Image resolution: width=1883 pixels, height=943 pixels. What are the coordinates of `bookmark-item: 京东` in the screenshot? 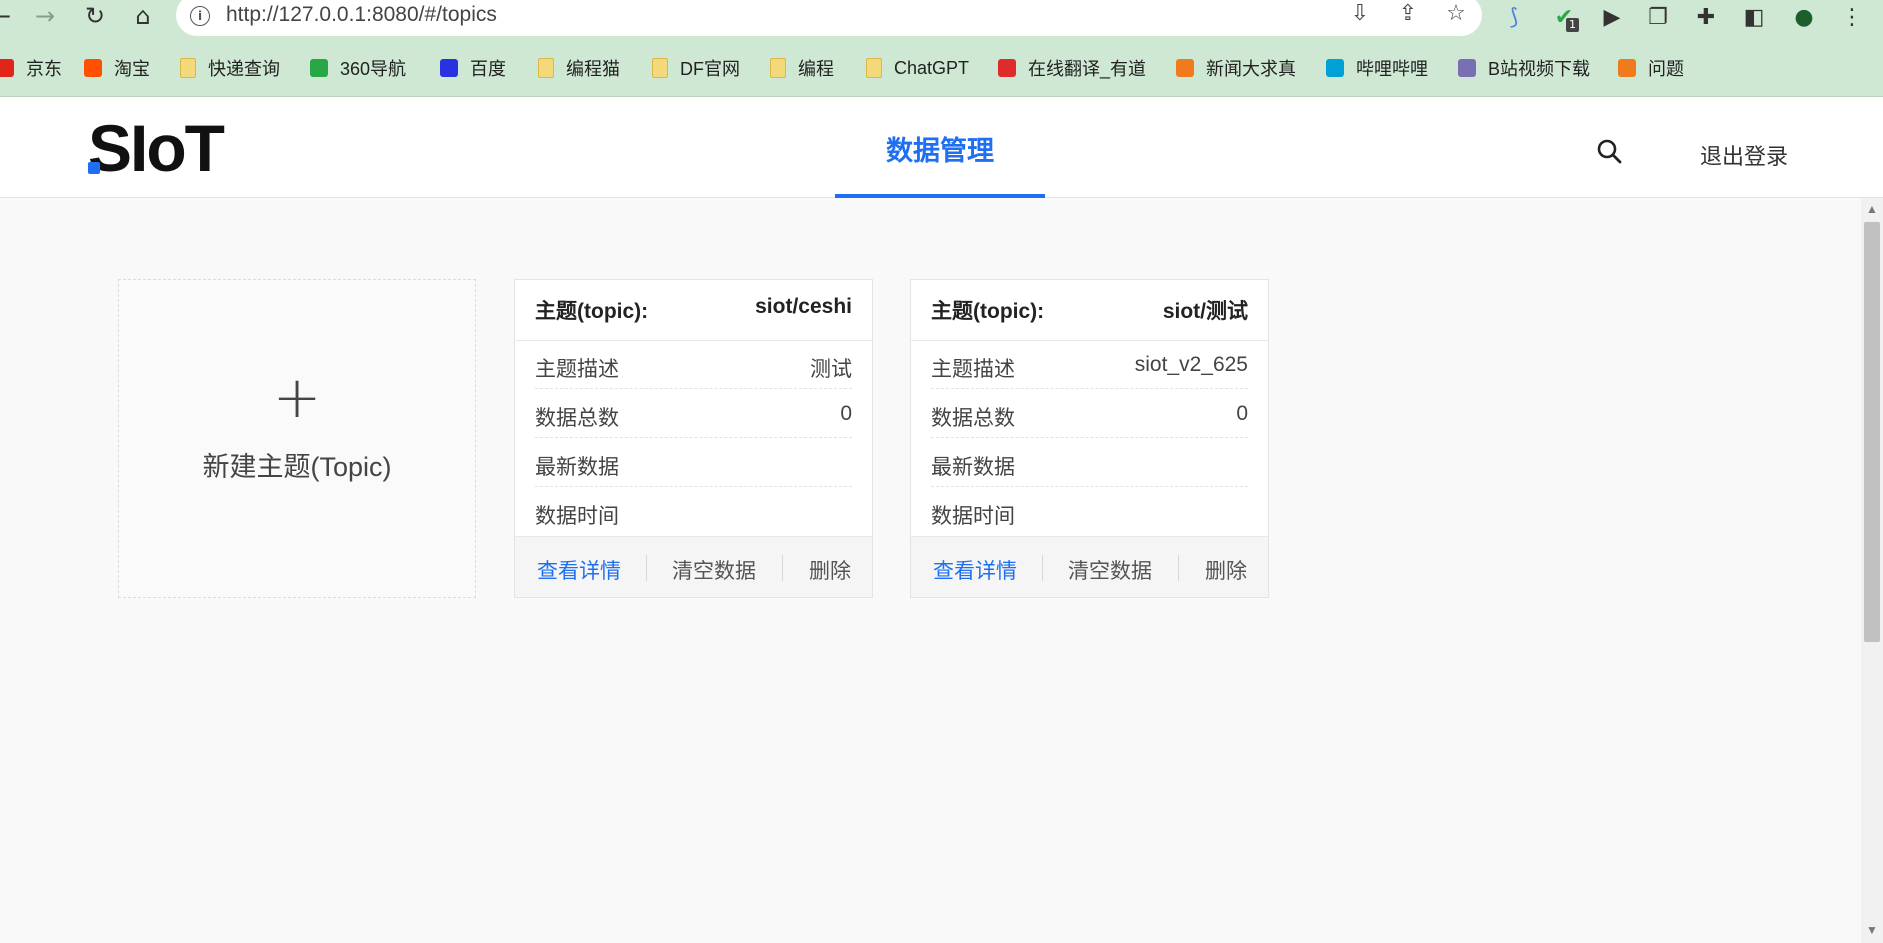 It's located at (31, 68).